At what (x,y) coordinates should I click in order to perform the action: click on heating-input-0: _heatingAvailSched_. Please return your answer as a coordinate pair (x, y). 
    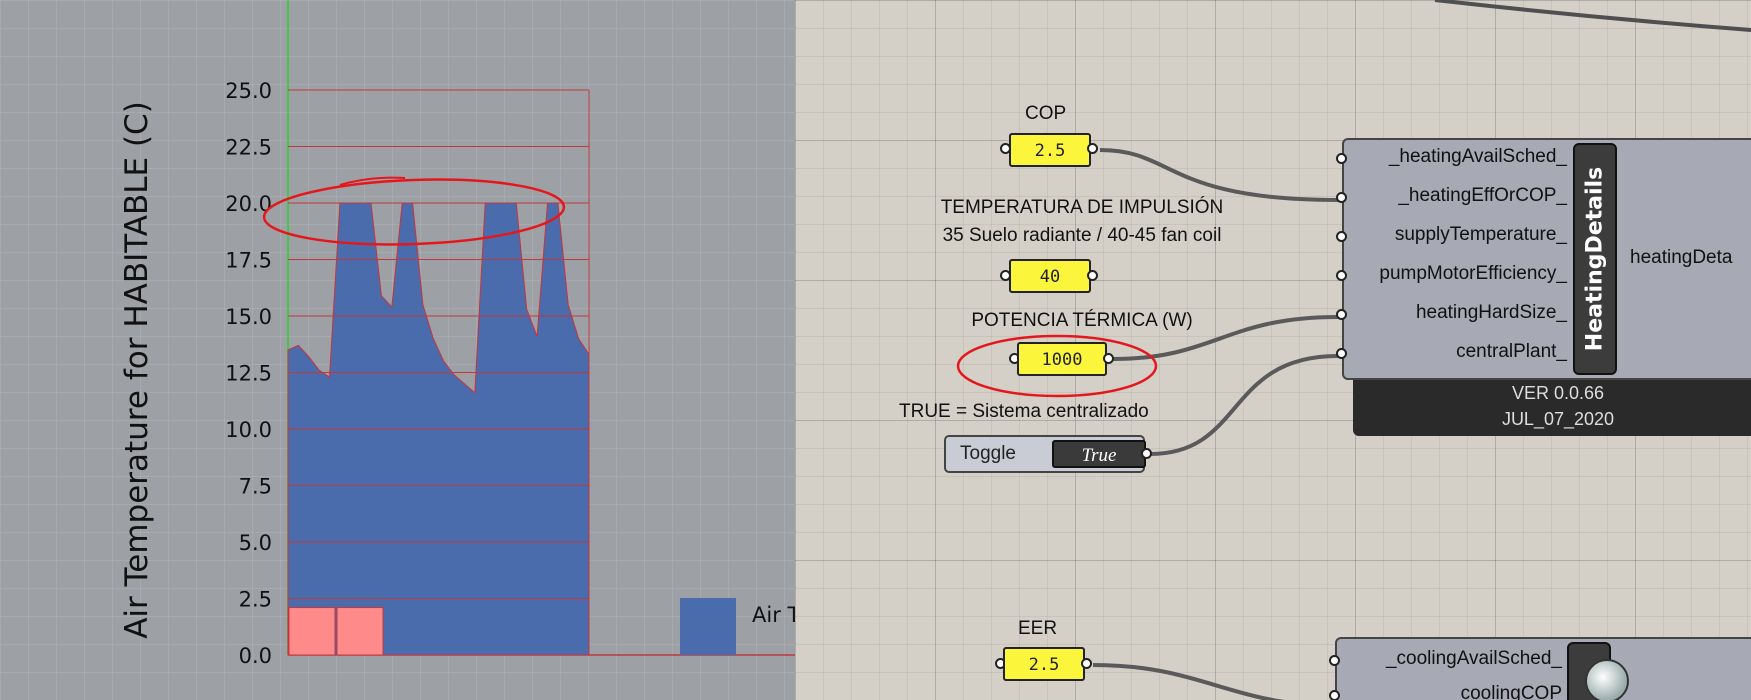
    Looking at the image, I should click on (1477, 156).